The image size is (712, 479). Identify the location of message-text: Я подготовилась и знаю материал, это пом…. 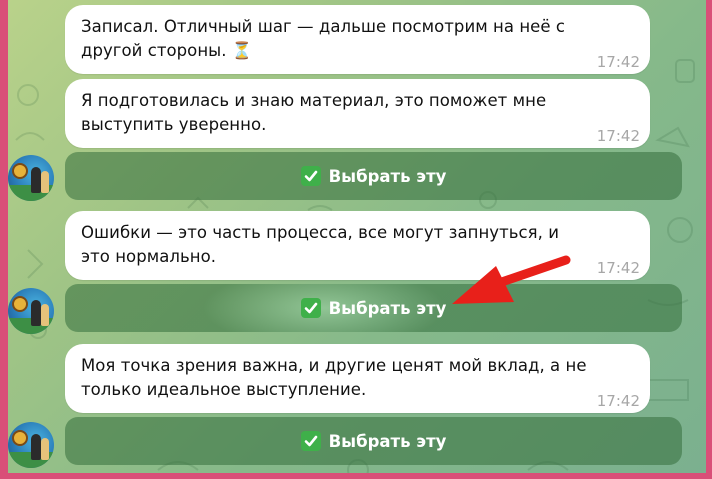
(314, 112).